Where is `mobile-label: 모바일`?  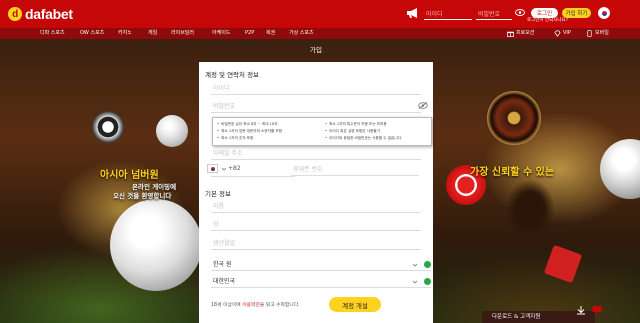
mobile-label: 모바일 is located at coordinates (602, 33).